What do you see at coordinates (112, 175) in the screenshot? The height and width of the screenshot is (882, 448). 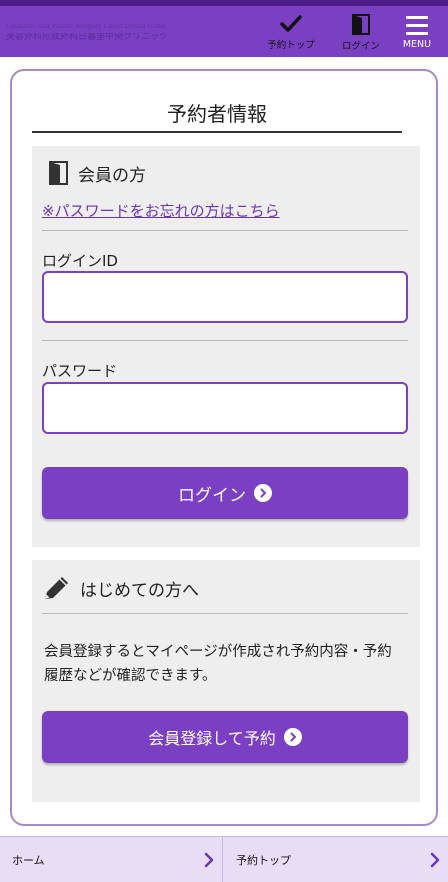 I see `member-heading-text: 会員の方` at bounding box center [112, 175].